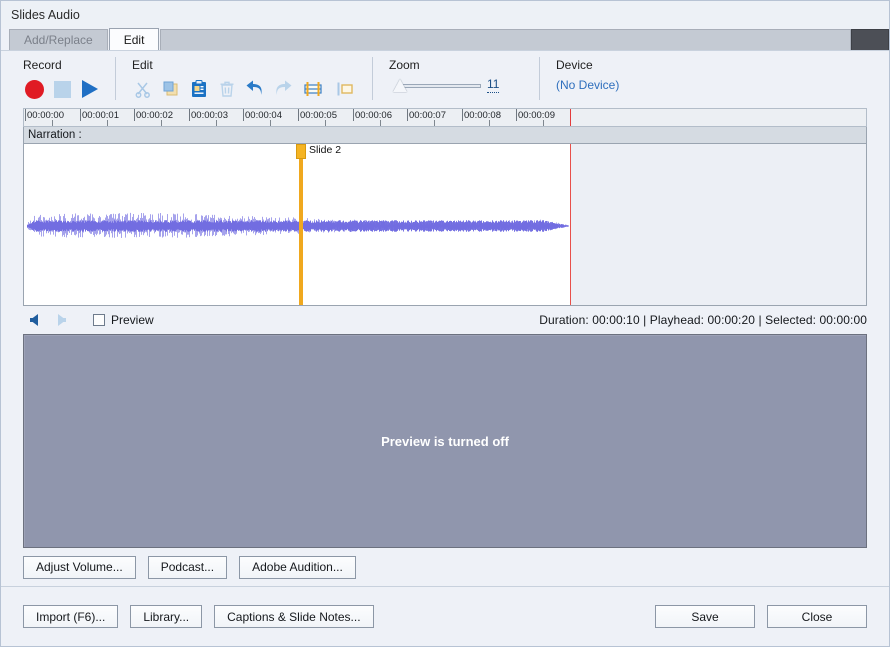 The height and width of the screenshot is (647, 890). I want to click on insert-silence-icon, so click(313, 89).